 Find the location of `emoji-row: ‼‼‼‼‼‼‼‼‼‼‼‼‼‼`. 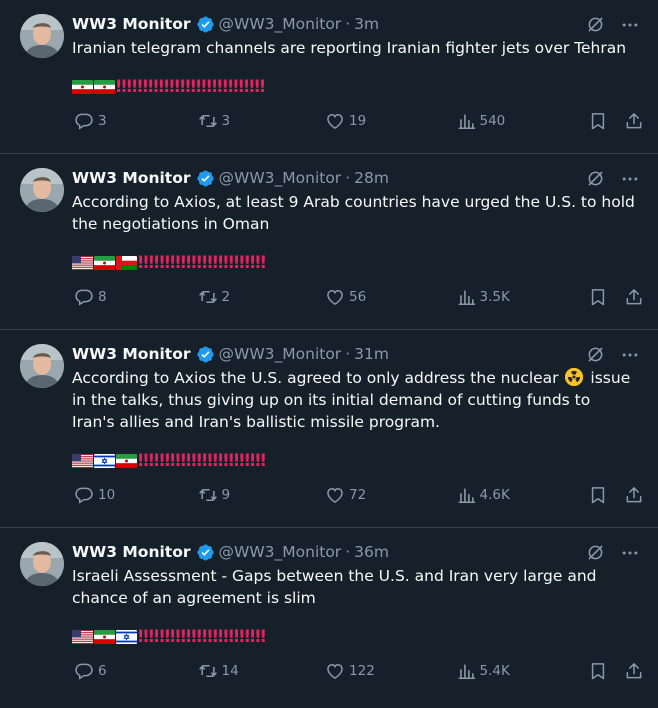

emoji-row: ‼‼‼‼‼‼‼‼‼‼‼‼‼‼ is located at coordinates (358, 87).